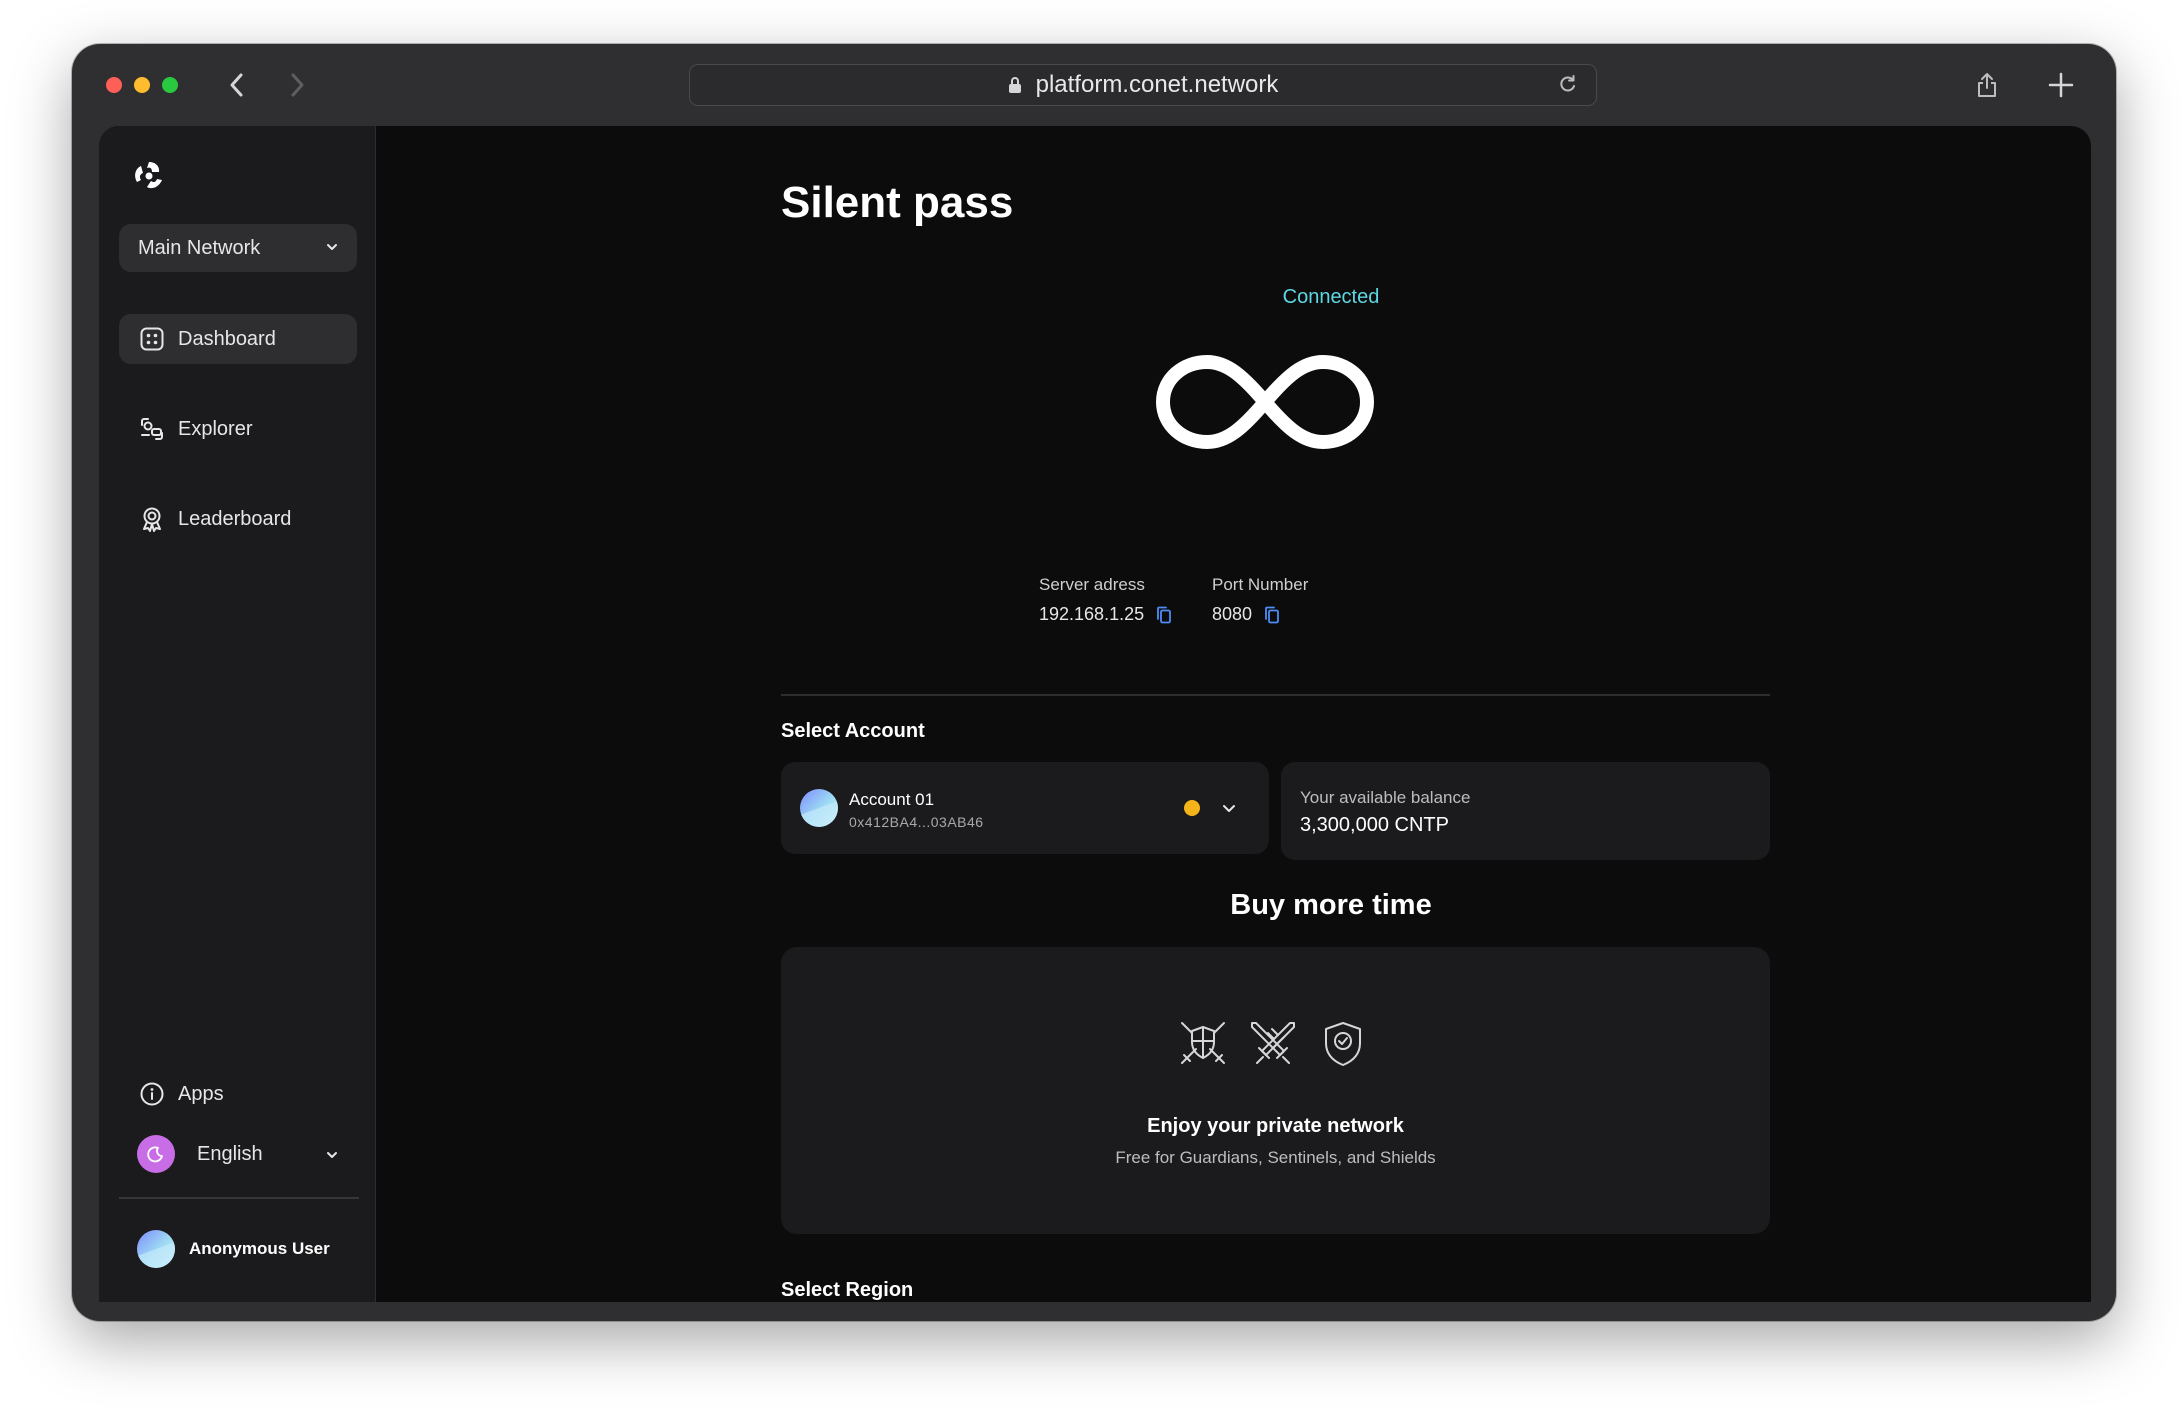  Describe the element at coordinates (2061, 85) in the screenshot. I see `new-tab-plus-icon` at that location.